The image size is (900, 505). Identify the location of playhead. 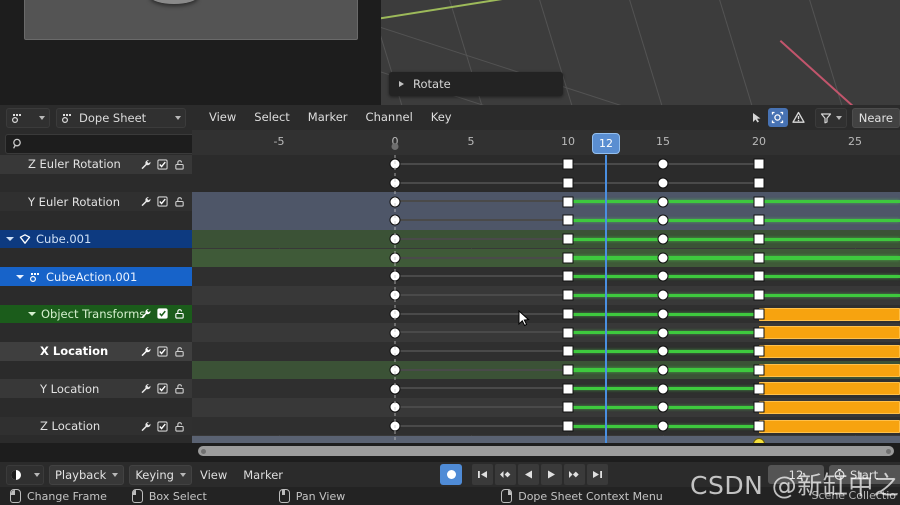
(606, 299).